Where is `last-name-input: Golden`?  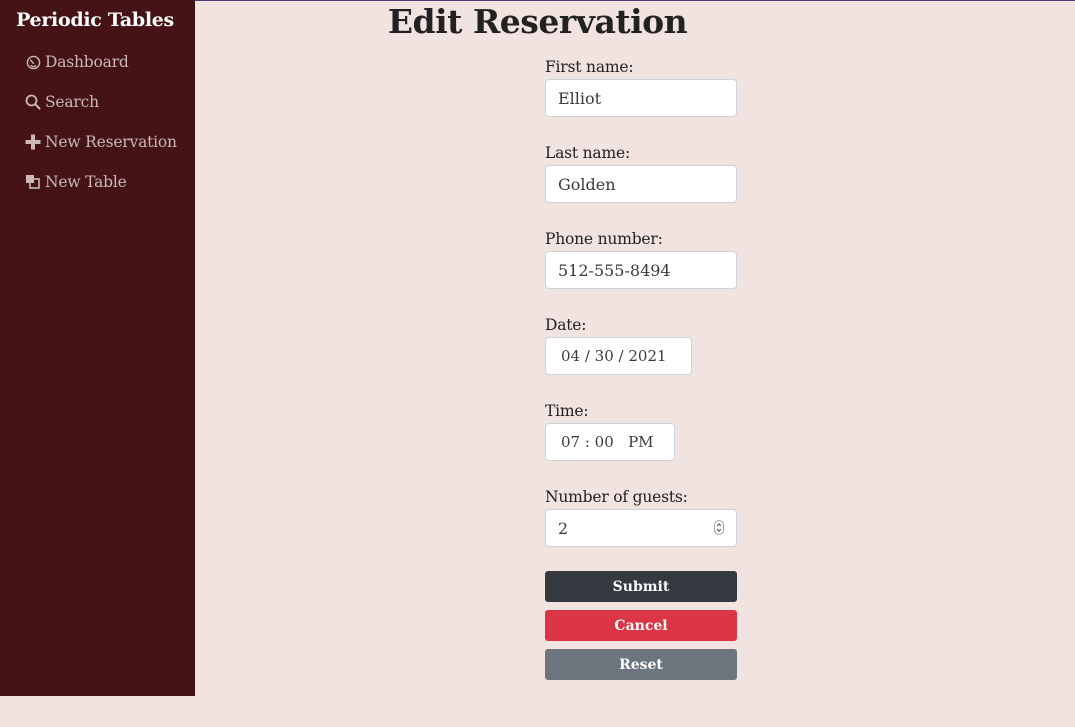 last-name-input: Golden is located at coordinates (641, 184).